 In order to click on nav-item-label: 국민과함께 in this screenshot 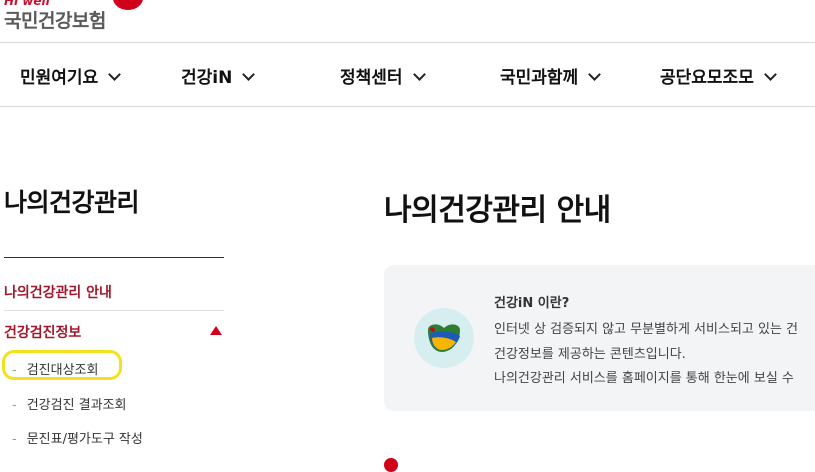, I will do `click(539, 78)`.